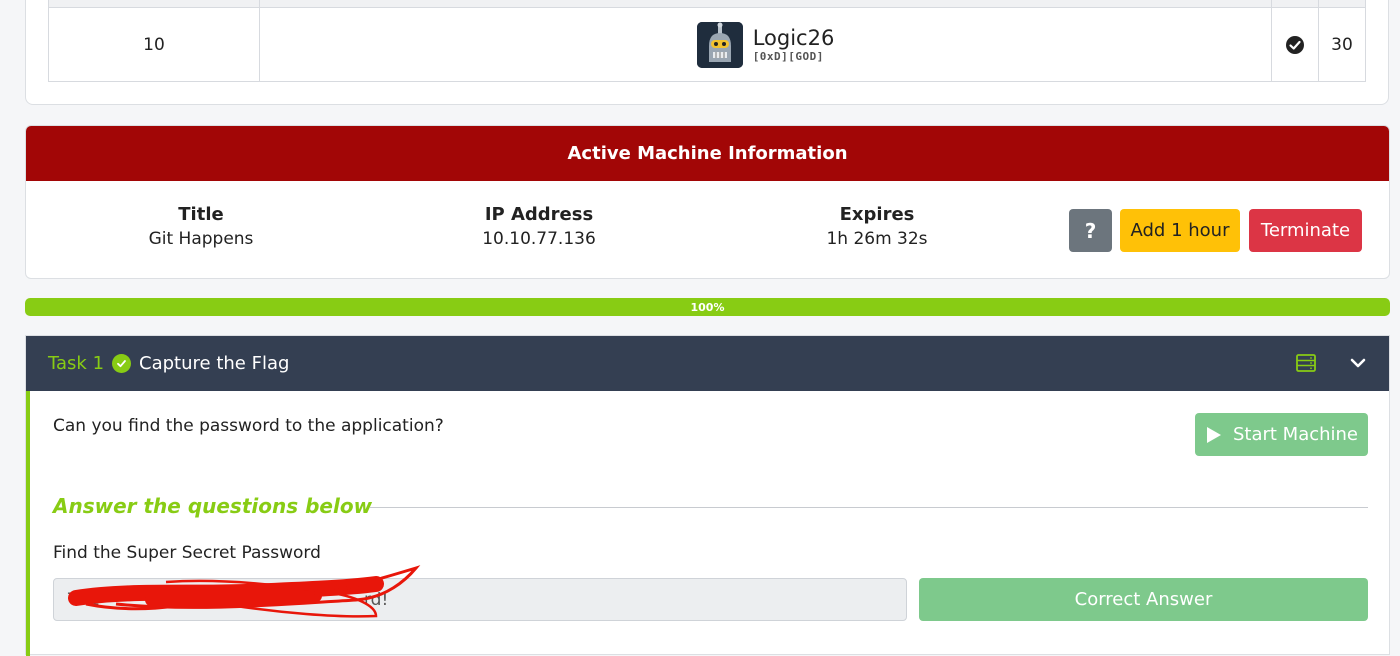  What do you see at coordinates (707, 363) in the screenshot?
I see `task-header: Task 1 Capture the Flag` at bounding box center [707, 363].